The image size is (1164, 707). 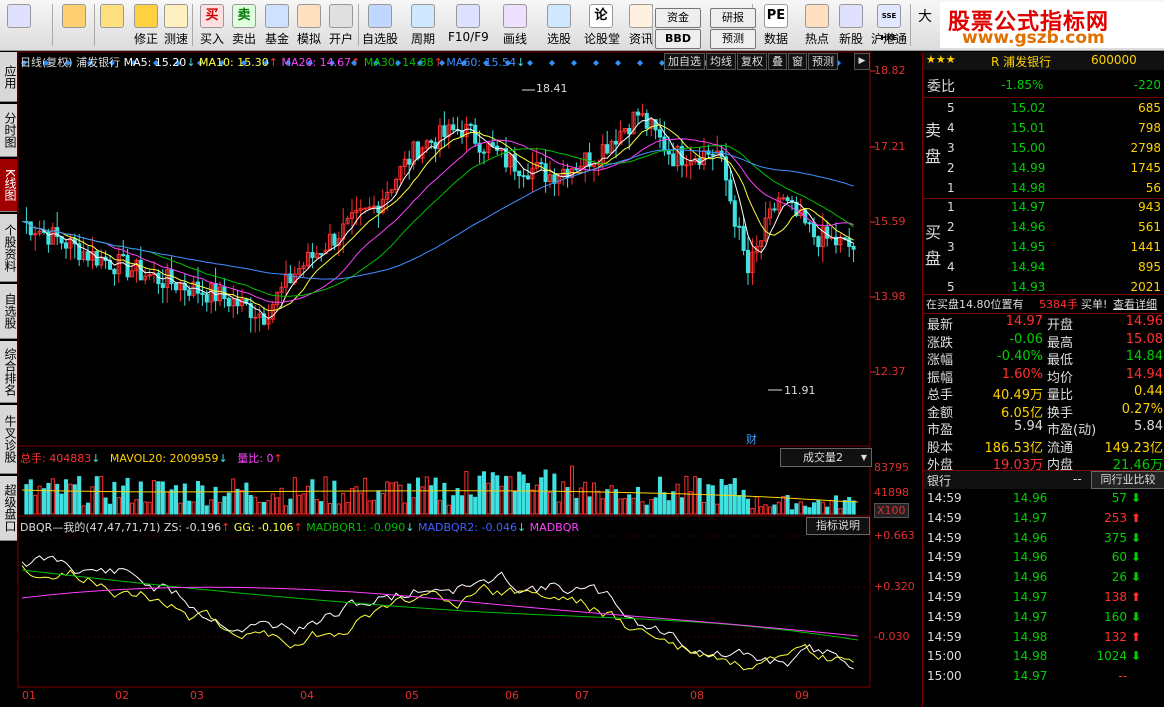 What do you see at coordinates (1024, 321) in the screenshot?
I see `stat-value: 14.97` at bounding box center [1024, 321].